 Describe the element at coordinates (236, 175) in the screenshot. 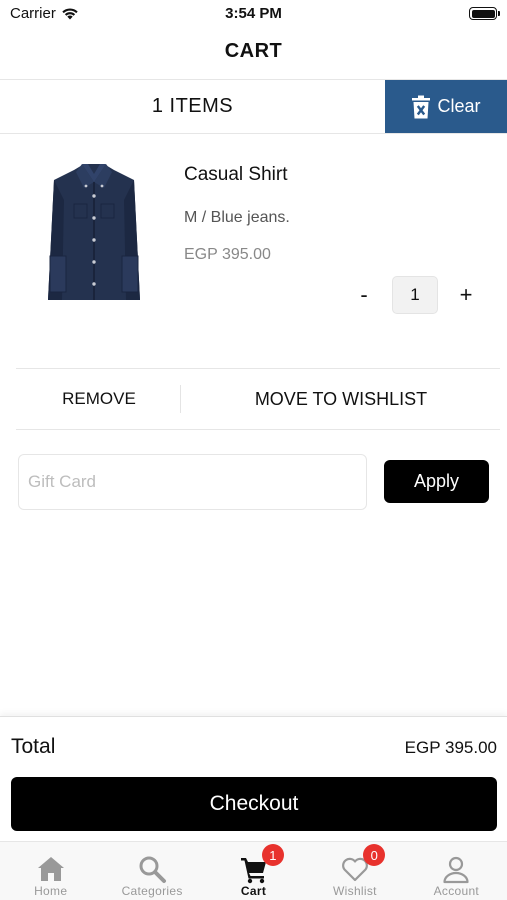

I see `product-name: Casual Shirt` at that location.